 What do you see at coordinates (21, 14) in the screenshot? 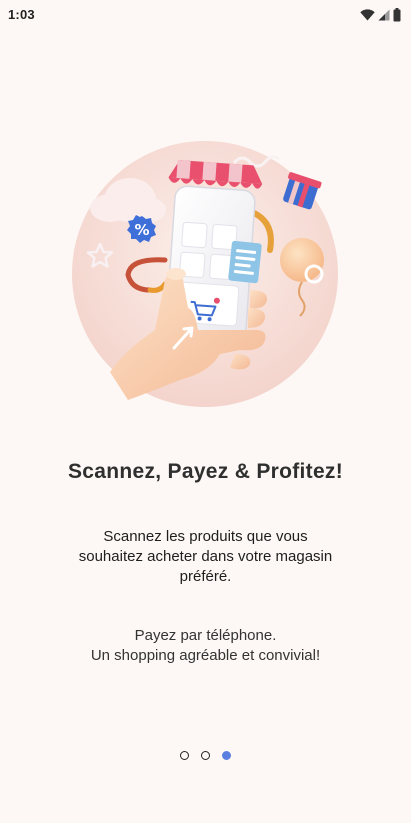
I see `status-time: 1:03` at bounding box center [21, 14].